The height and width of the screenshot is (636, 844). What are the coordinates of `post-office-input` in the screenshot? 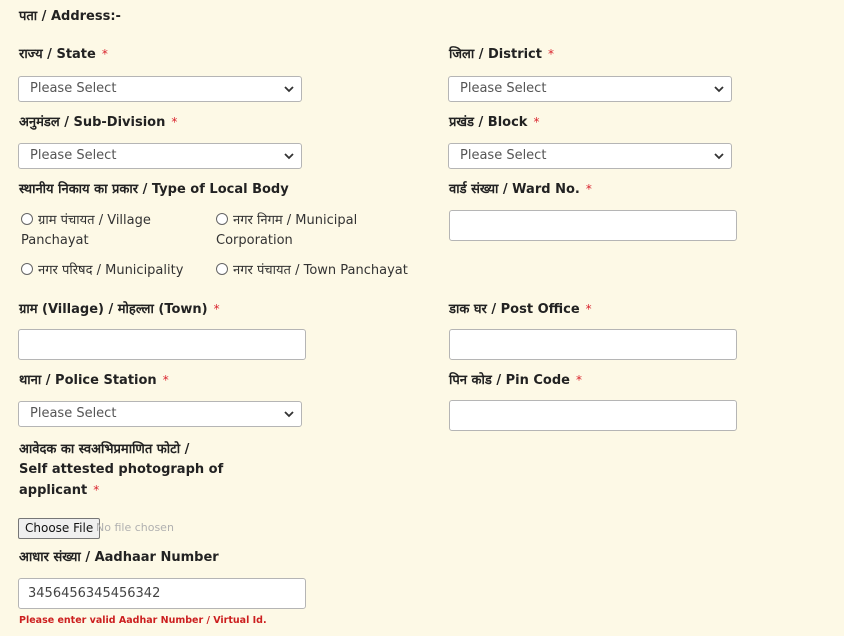 It's located at (593, 344).